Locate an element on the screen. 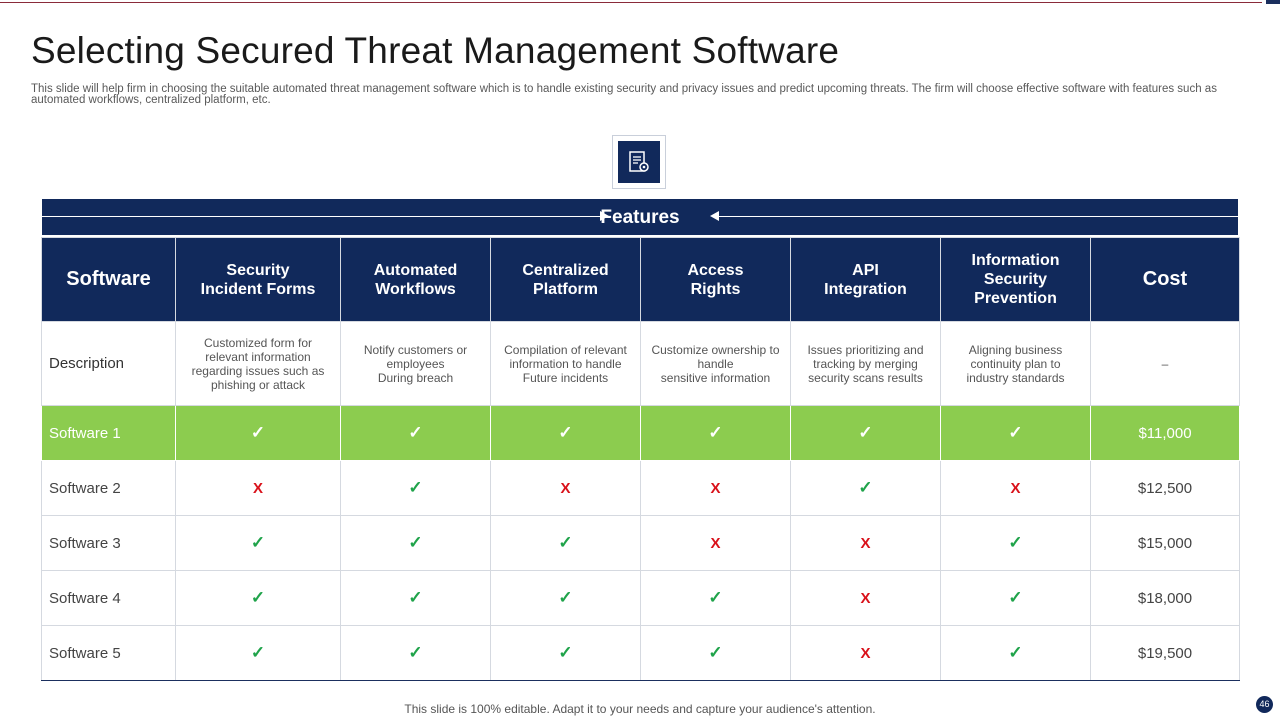  cost-value: $19,500 is located at coordinates (1165, 653).